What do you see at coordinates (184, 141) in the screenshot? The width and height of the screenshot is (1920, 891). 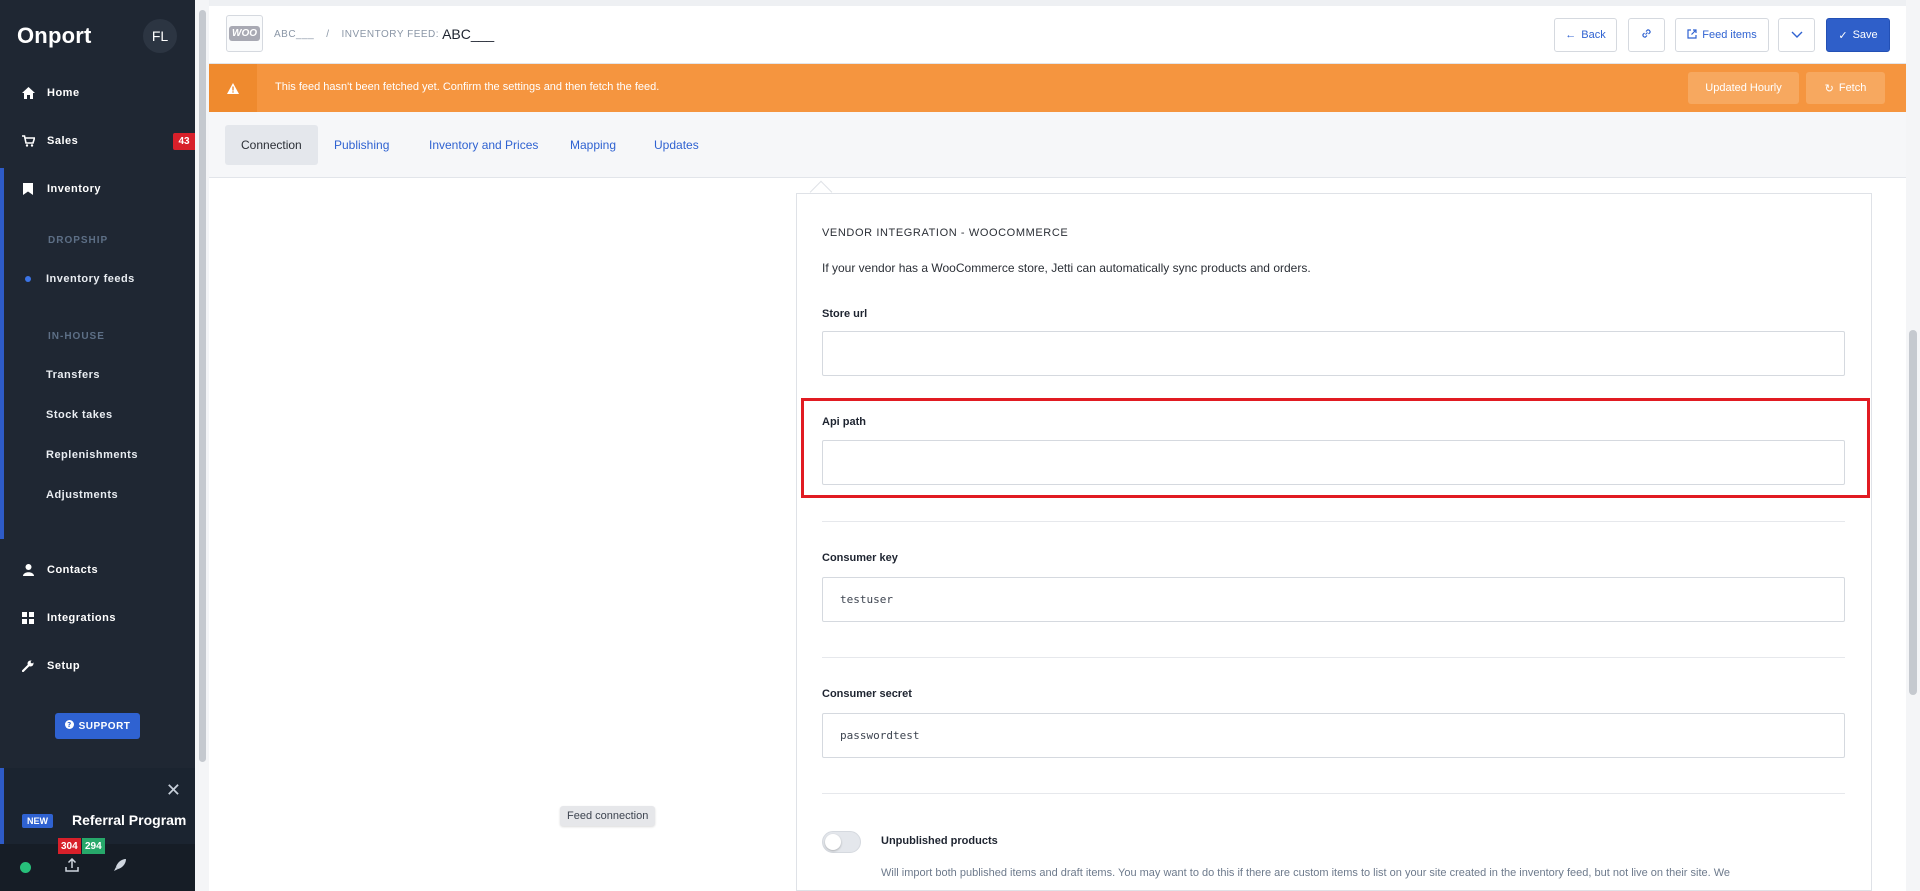 I see `sales-count-badge: 43` at bounding box center [184, 141].